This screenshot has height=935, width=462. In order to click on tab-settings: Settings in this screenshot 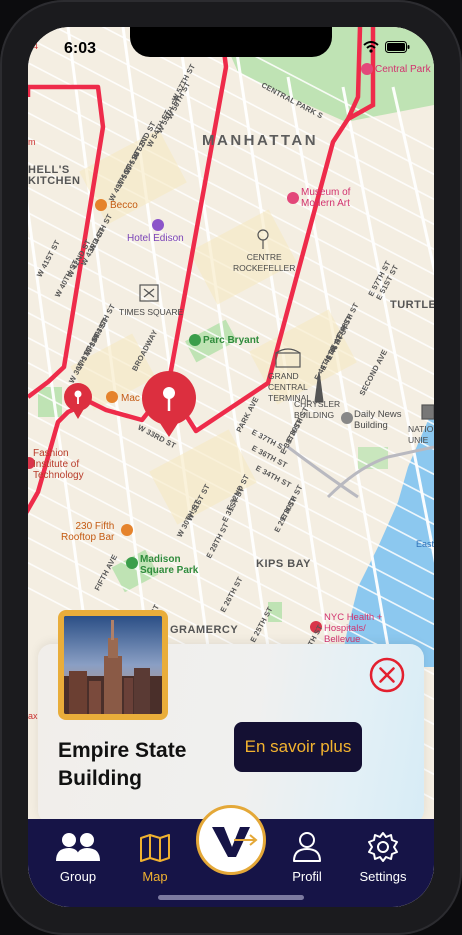, I will do `click(383, 855)`.